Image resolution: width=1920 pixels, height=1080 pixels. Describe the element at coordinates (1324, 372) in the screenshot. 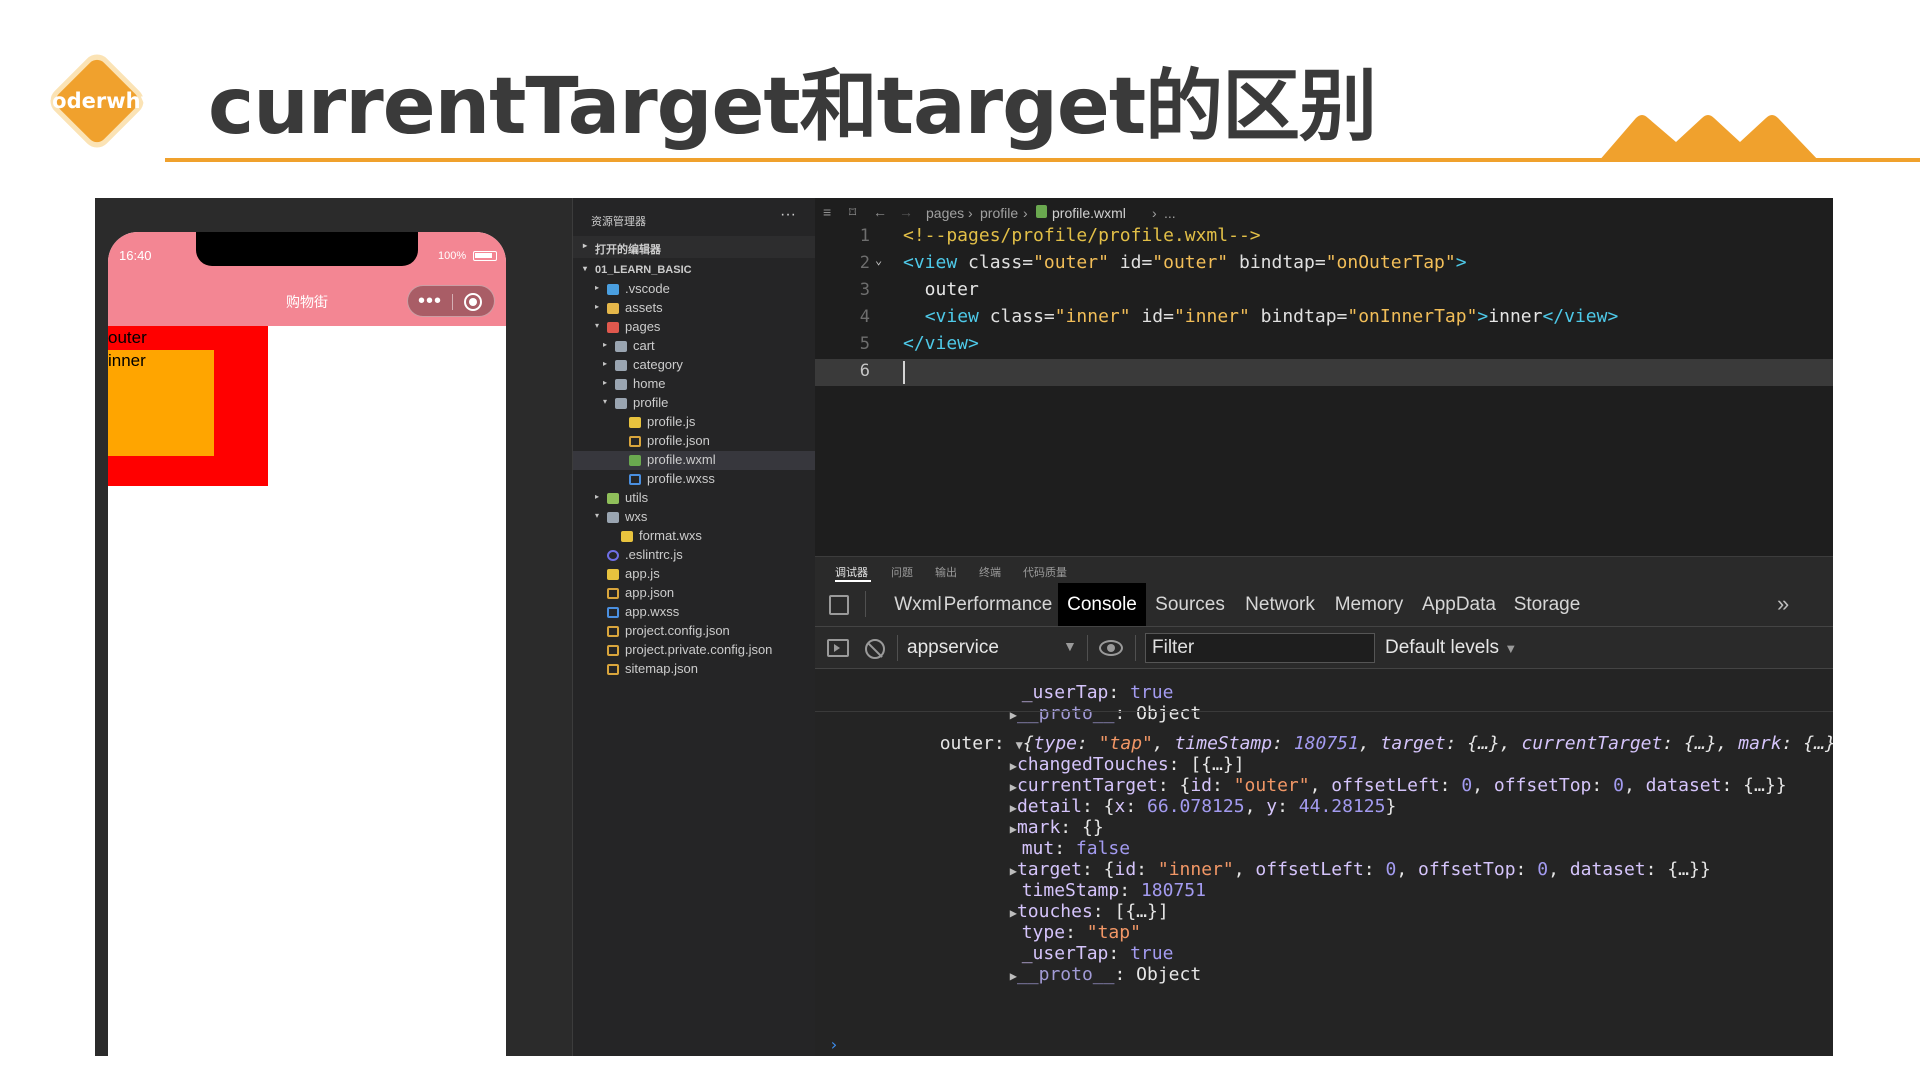

I see `code-line-current: 6` at that location.